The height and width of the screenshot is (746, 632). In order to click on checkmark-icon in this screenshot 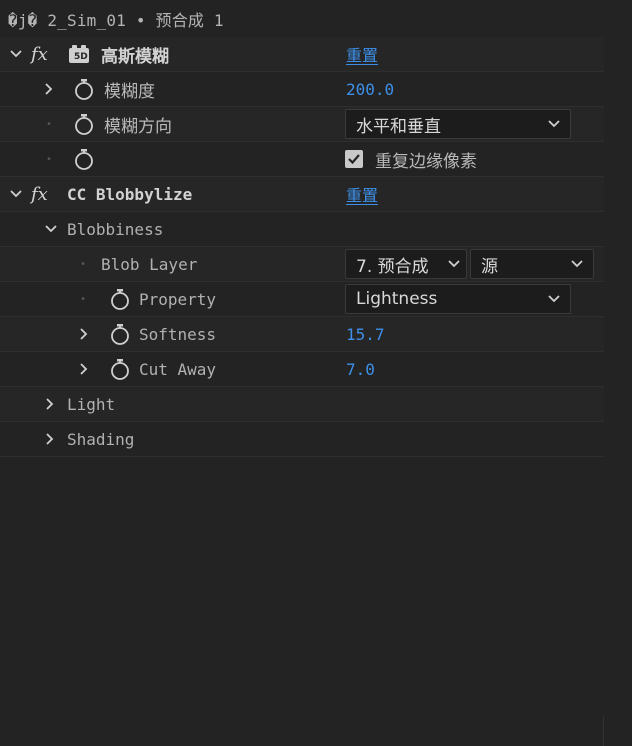, I will do `click(354, 159)`.